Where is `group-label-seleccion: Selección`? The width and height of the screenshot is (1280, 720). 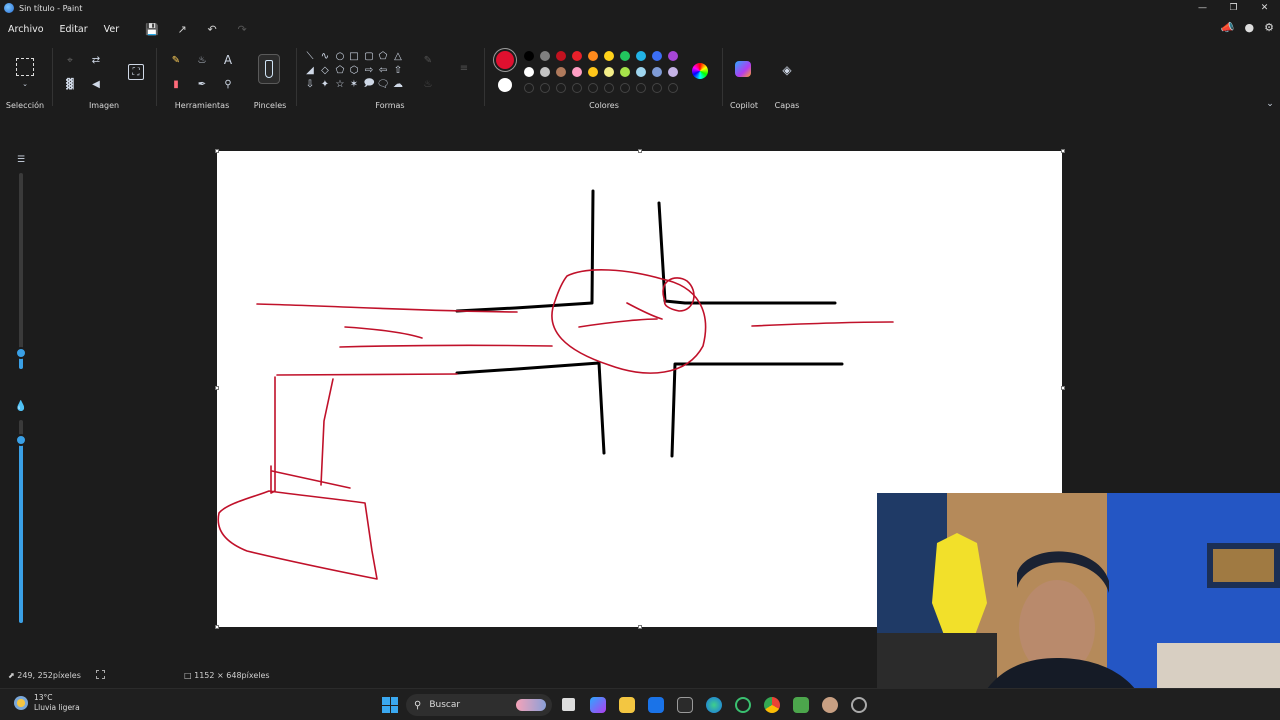 group-label-seleccion: Selección is located at coordinates (25, 105).